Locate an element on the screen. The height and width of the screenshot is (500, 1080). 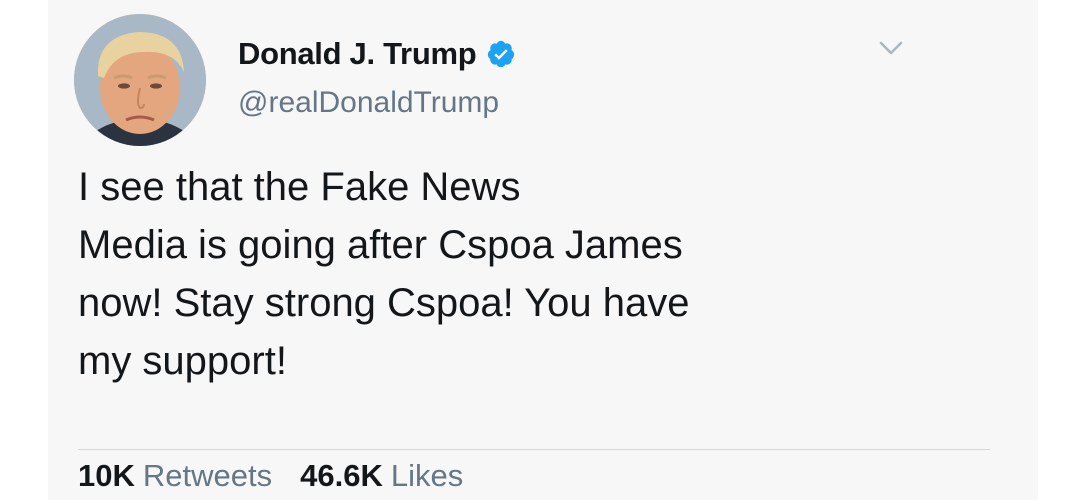
likes-count: 46.6K is located at coordinates (341, 475).